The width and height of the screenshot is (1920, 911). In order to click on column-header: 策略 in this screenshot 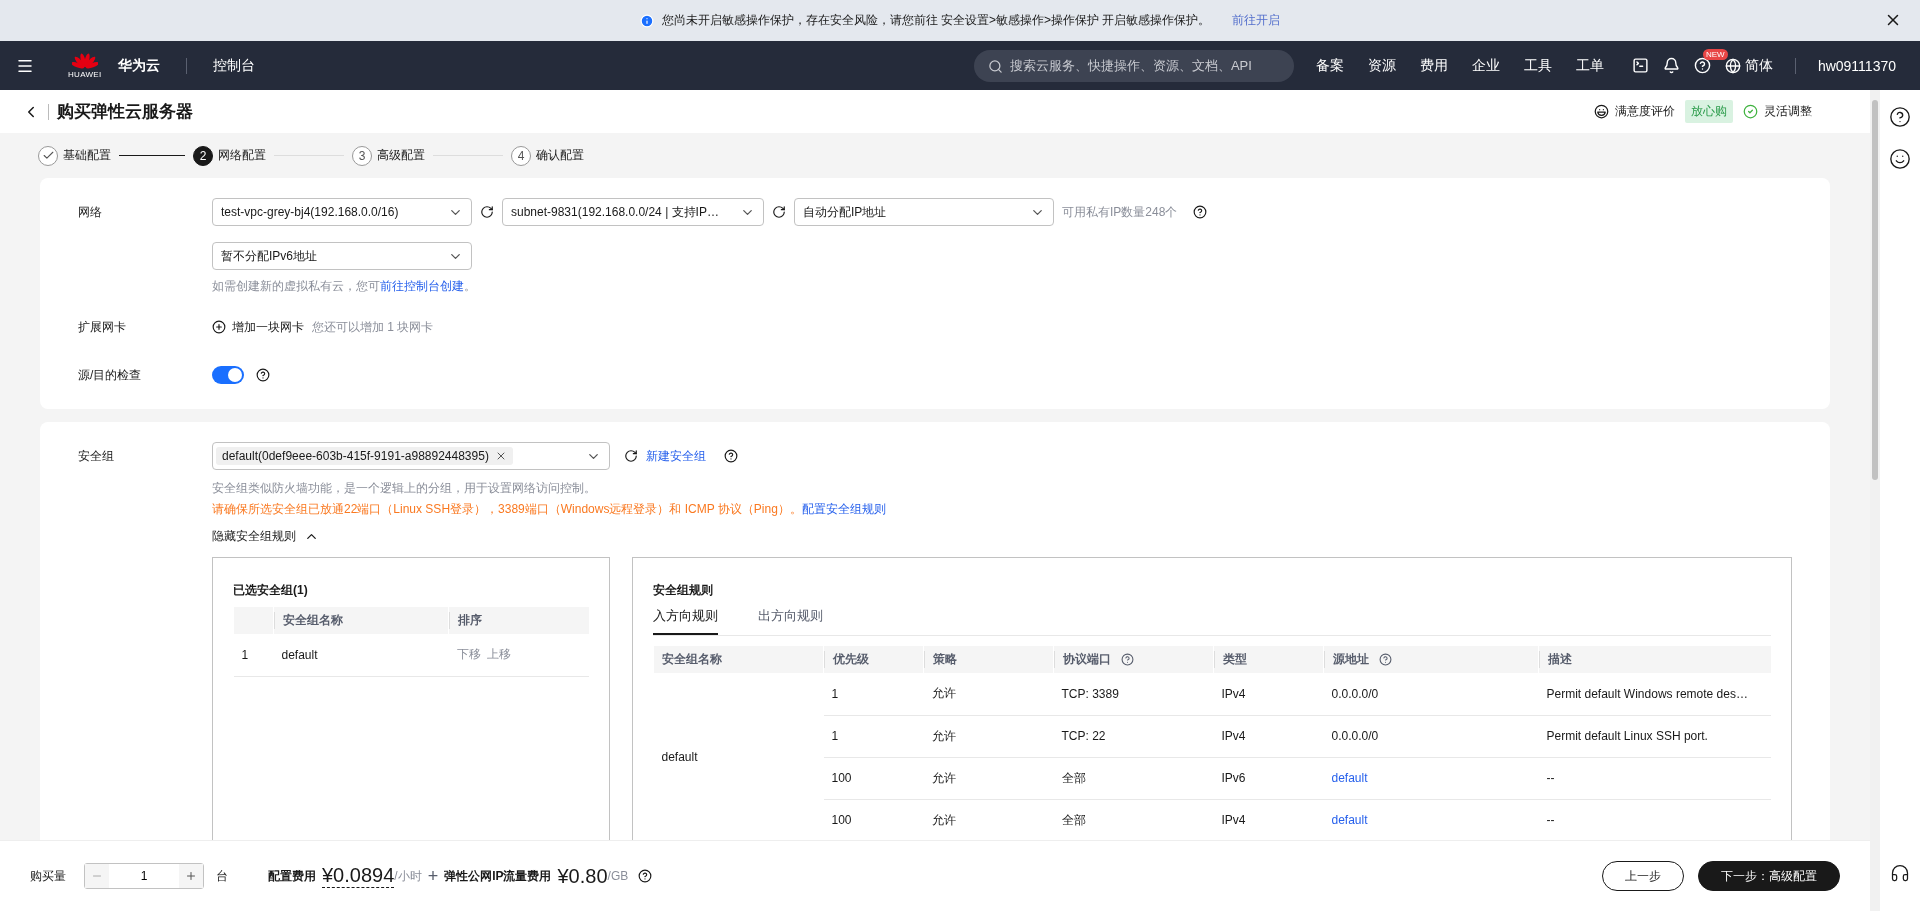, I will do `click(945, 659)`.